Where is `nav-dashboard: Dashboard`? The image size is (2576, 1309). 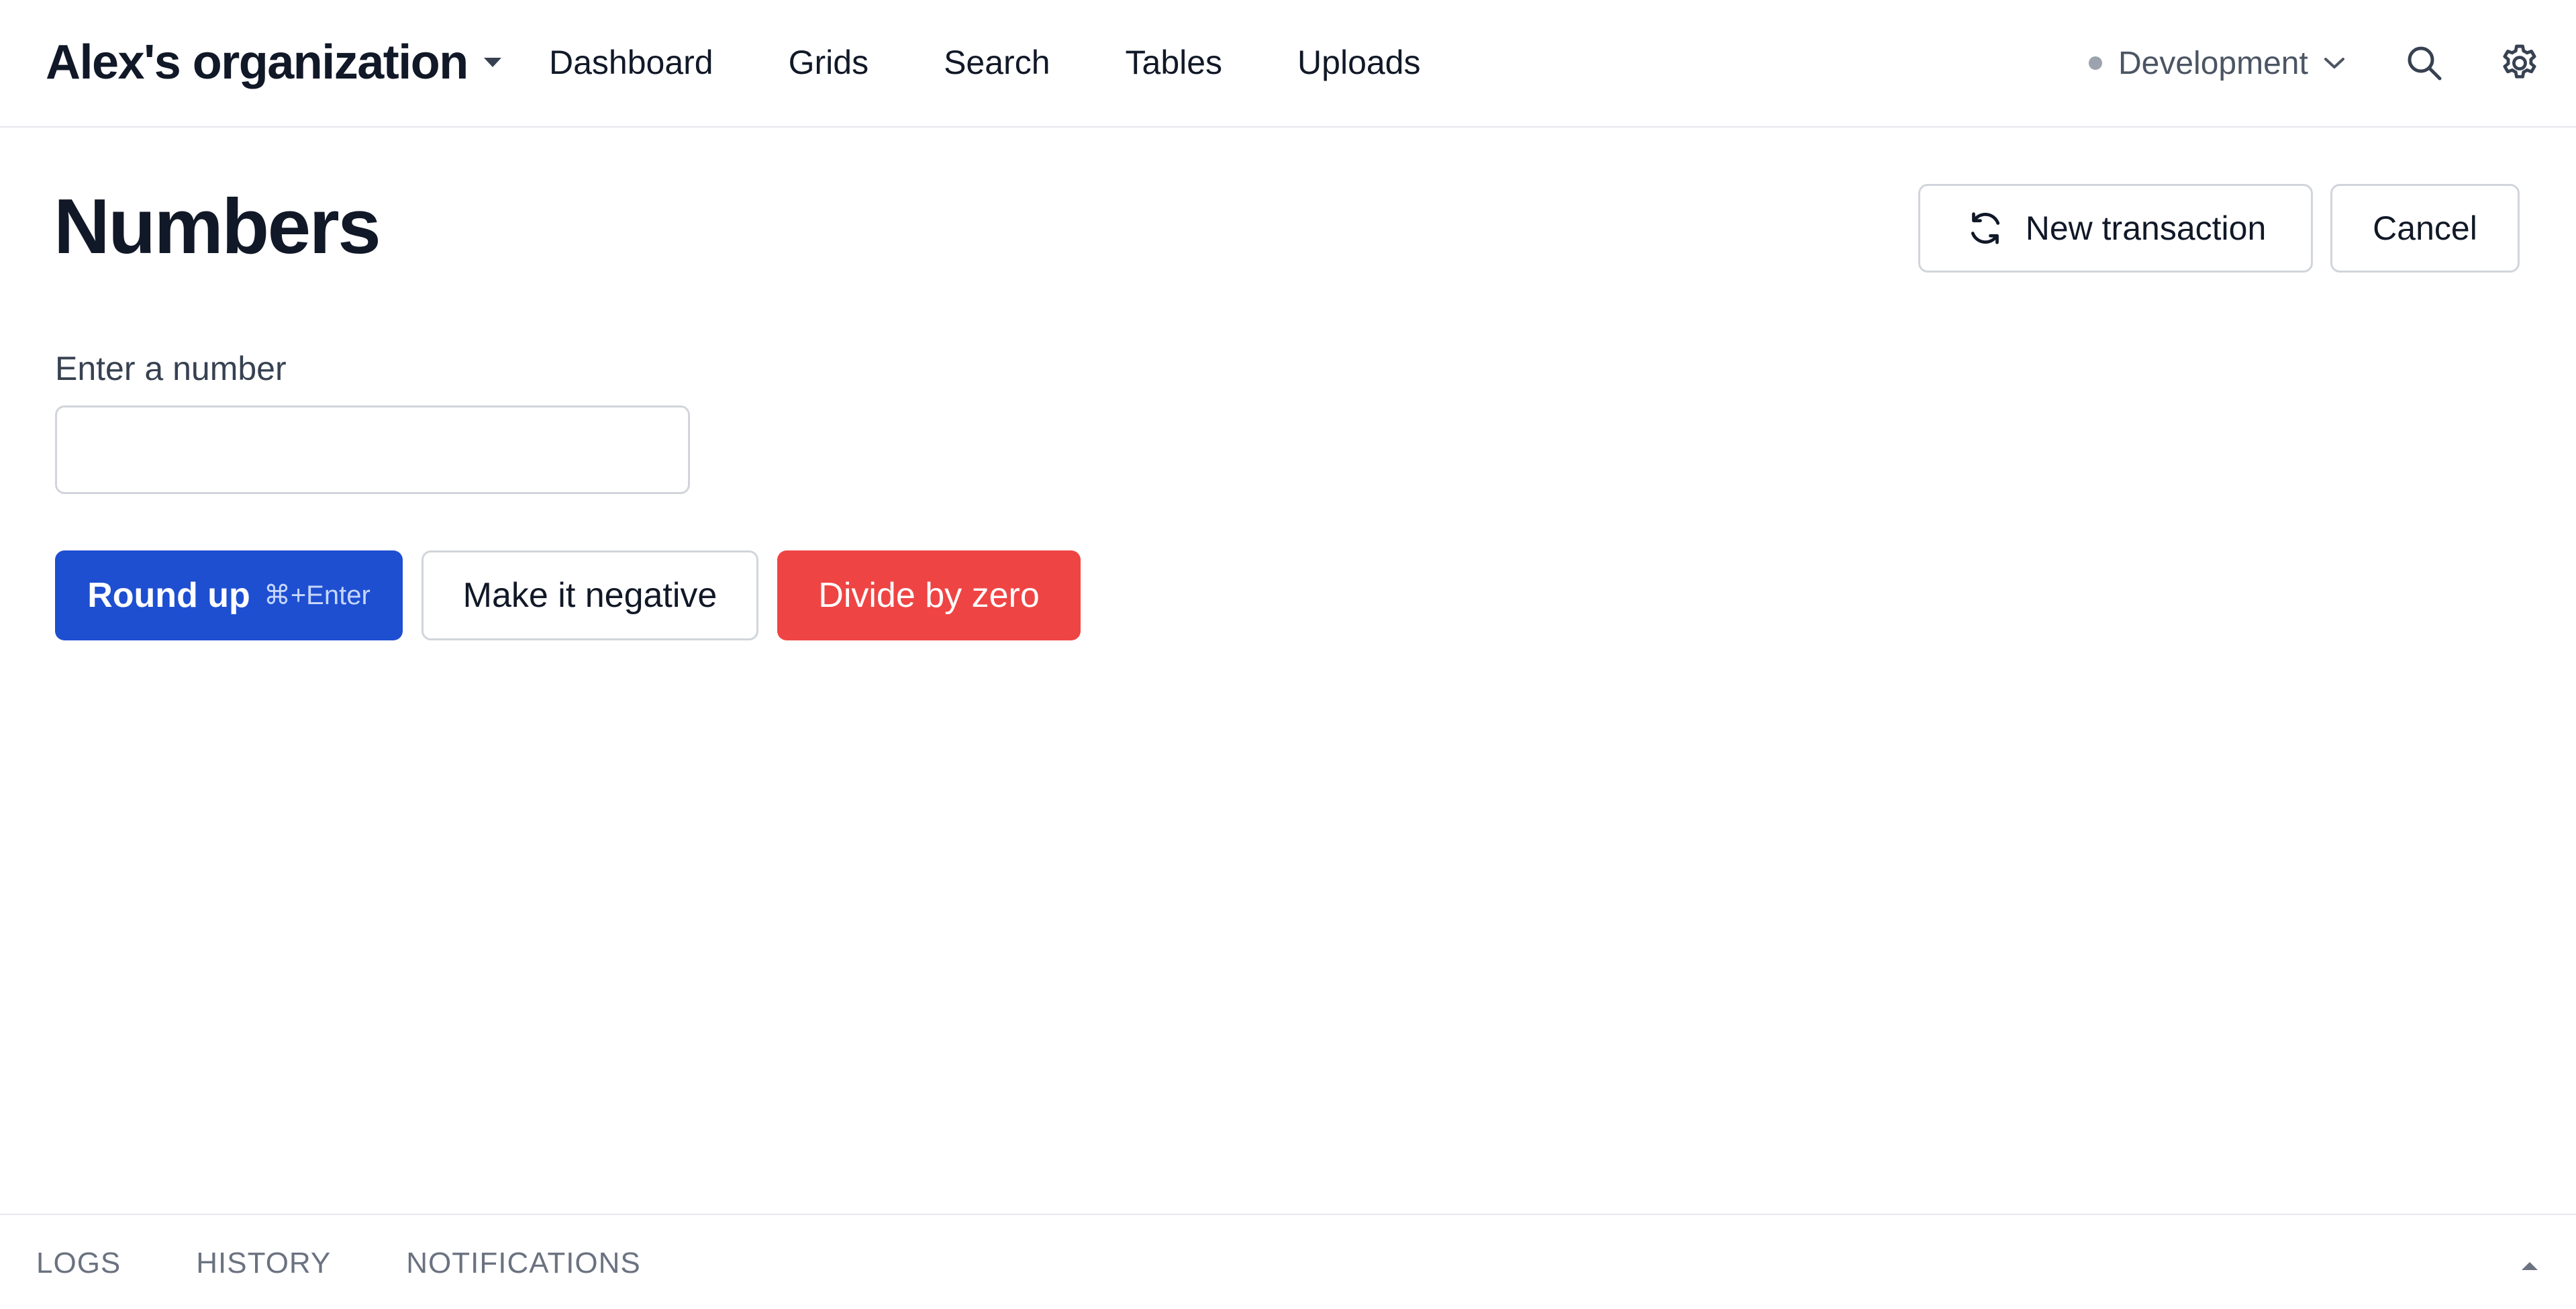 nav-dashboard: Dashboard is located at coordinates (631, 62).